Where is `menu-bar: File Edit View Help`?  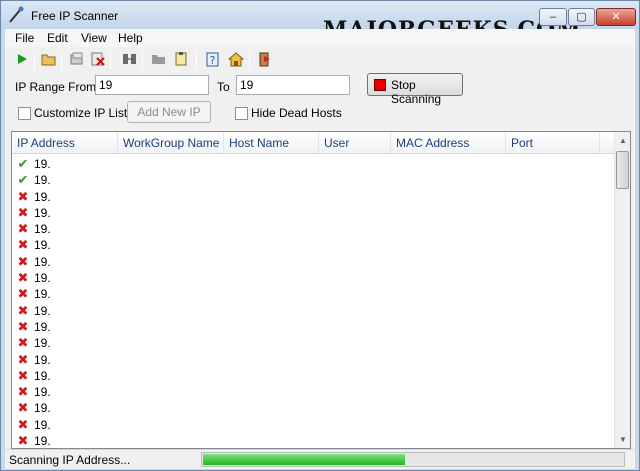 menu-bar: File Edit View Help is located at coordinates (320, 38).